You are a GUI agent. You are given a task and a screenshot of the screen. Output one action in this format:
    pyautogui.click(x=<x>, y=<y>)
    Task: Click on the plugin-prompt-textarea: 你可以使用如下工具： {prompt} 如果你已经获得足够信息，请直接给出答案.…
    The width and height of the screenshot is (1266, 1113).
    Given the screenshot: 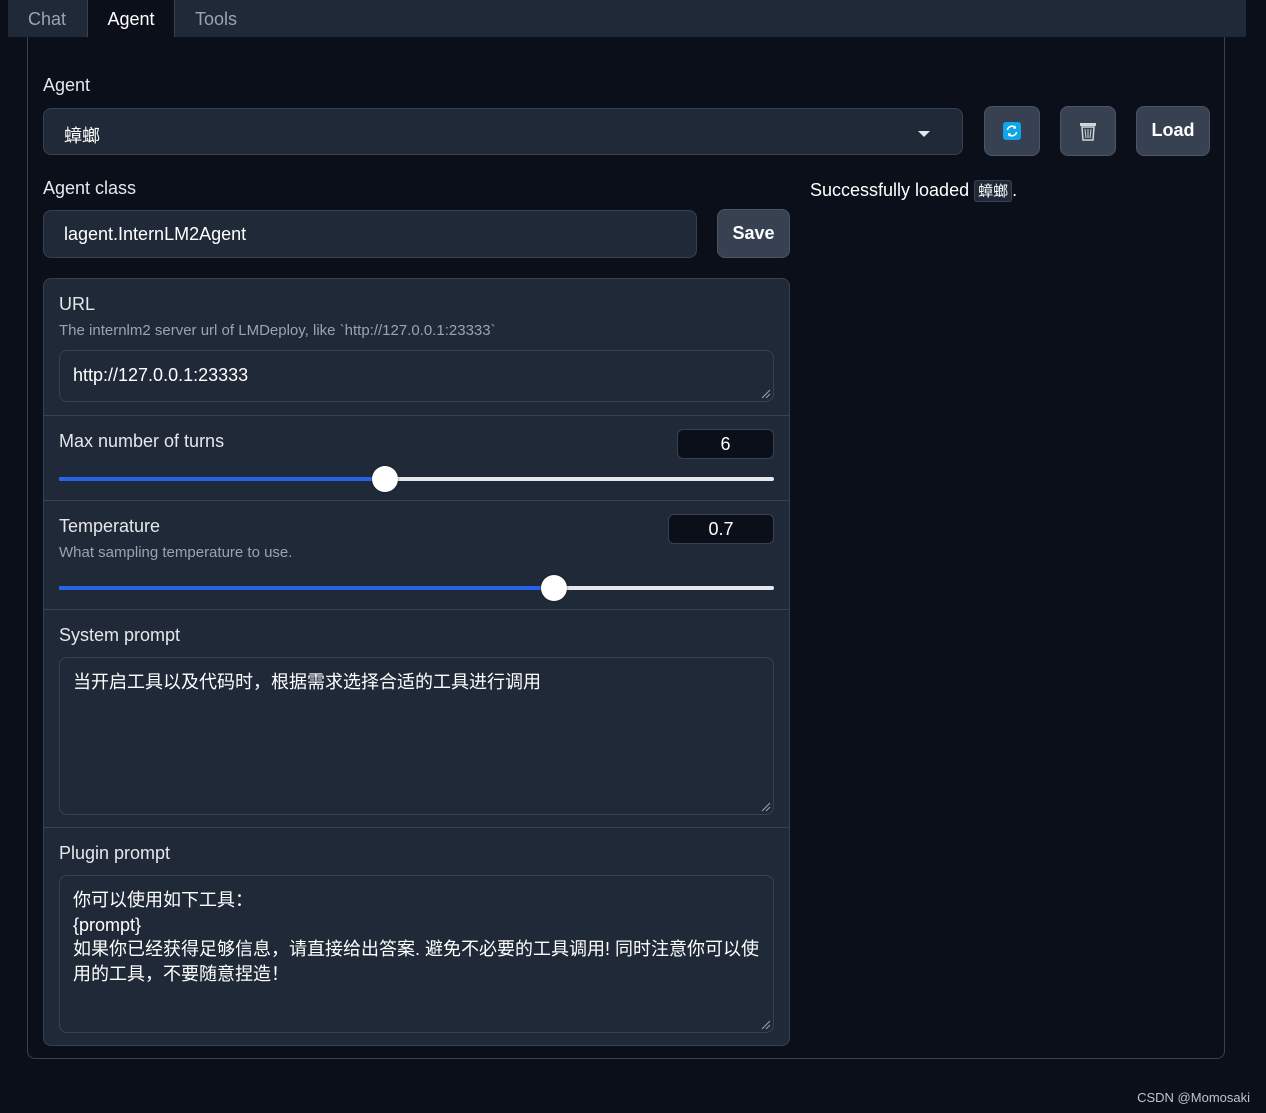 What is the action you would take?
    pyautogui.click(x=416, y=954)
    